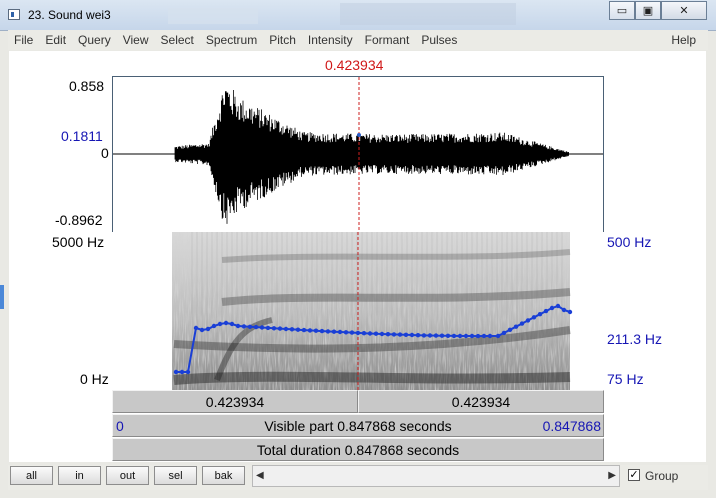 The height and width of the screenshot is (498, 716). What do you see at coordinates (330, 40) in the screenshot?
I see `menu-intensity: Intensity` at bounding box center [330, 40].